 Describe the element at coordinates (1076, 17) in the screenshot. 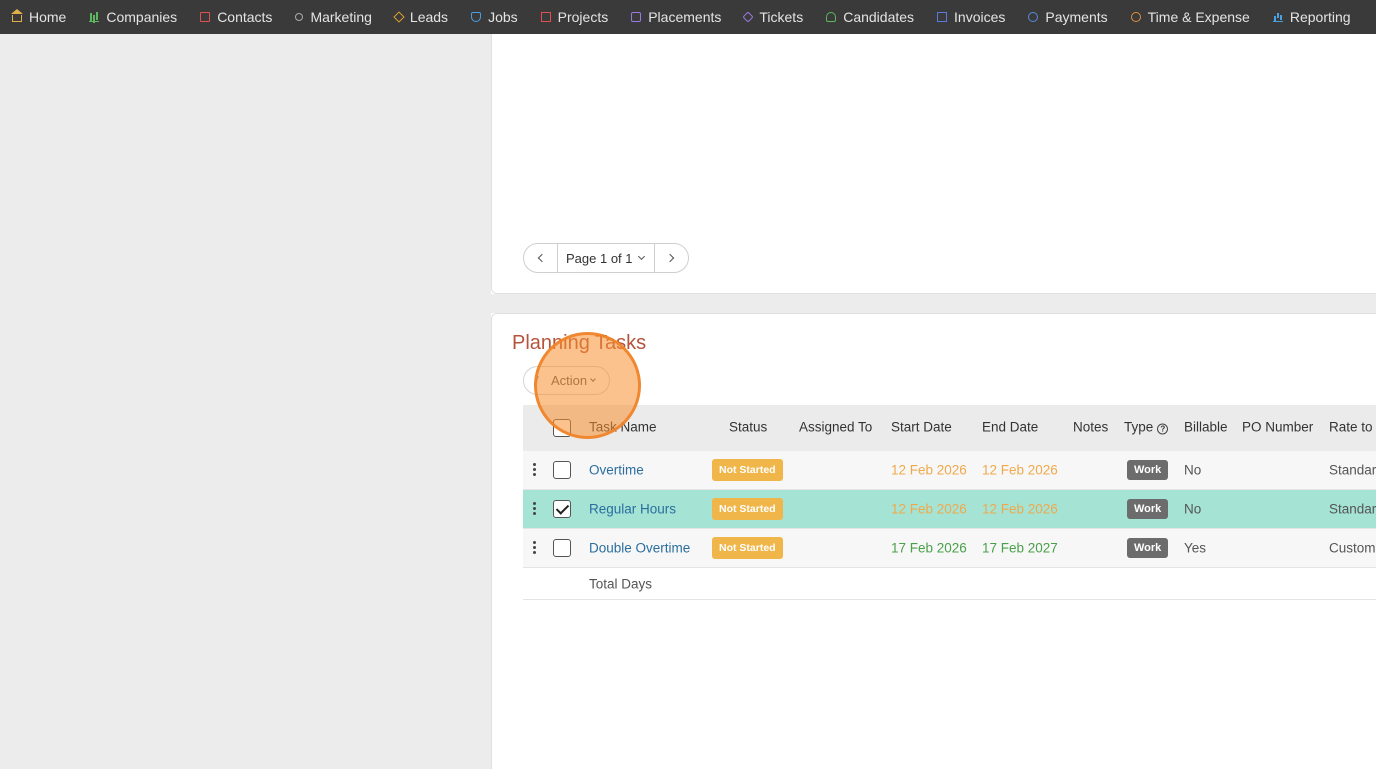

I see `nav-payments-label: Payments` at that location.